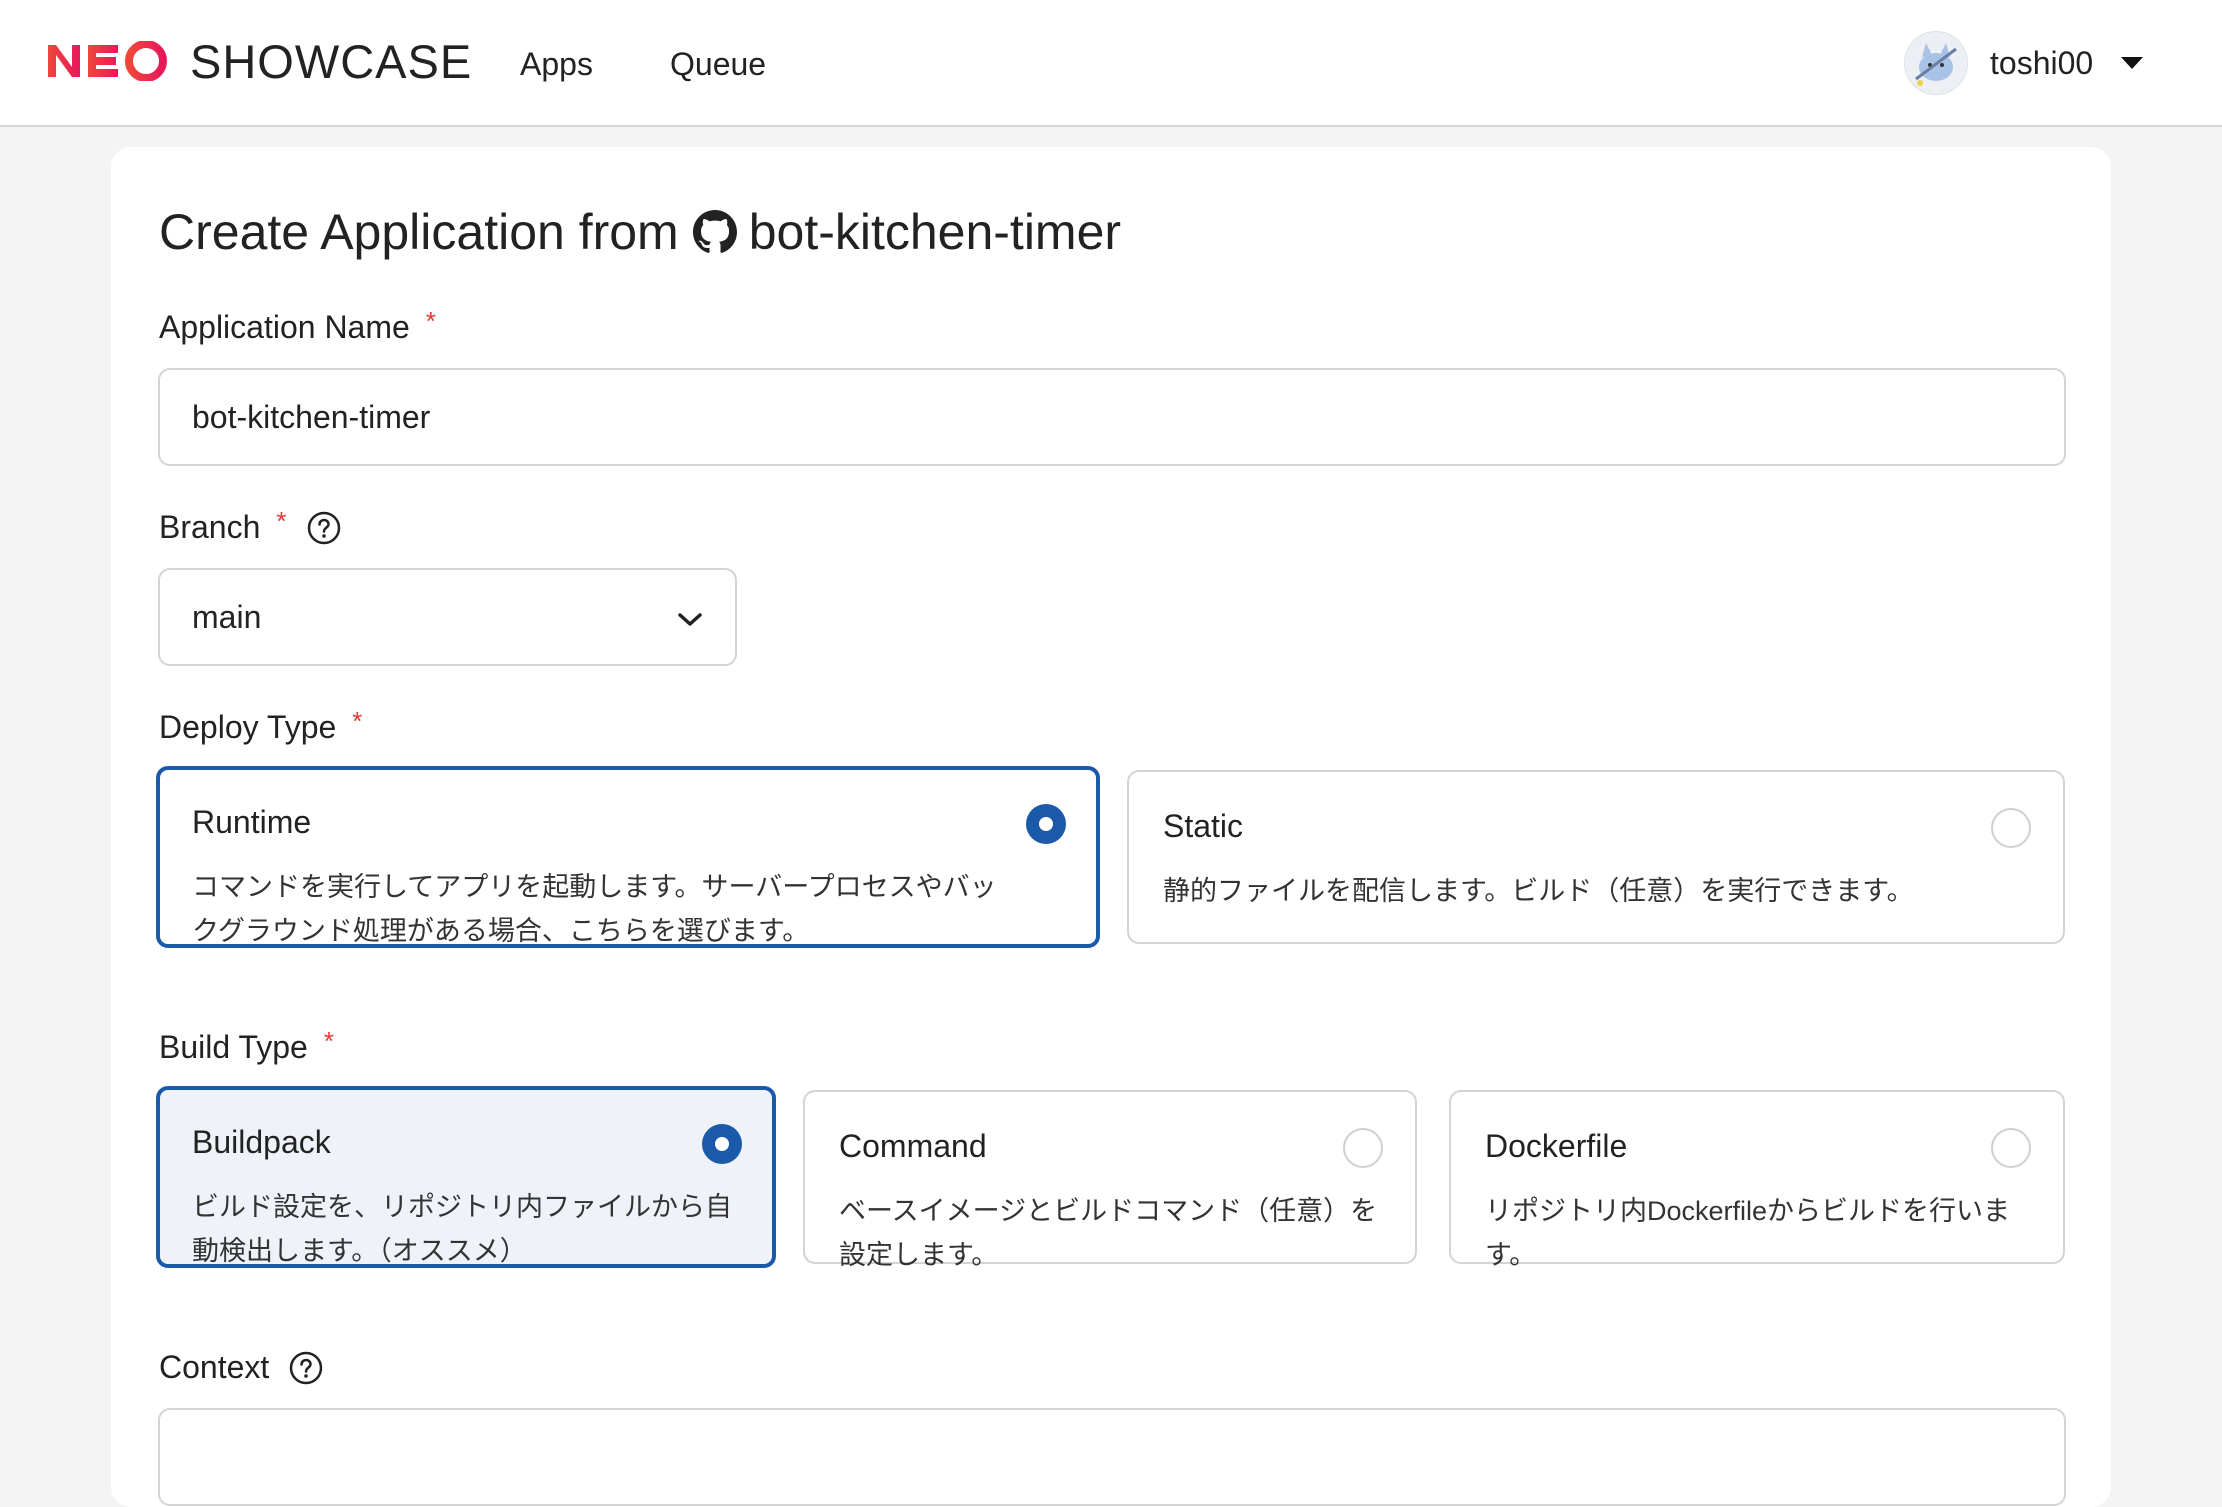  Describe the element at coordinates (718, 64) in the screenshot. I see `nav-queue: Queue` at that location.